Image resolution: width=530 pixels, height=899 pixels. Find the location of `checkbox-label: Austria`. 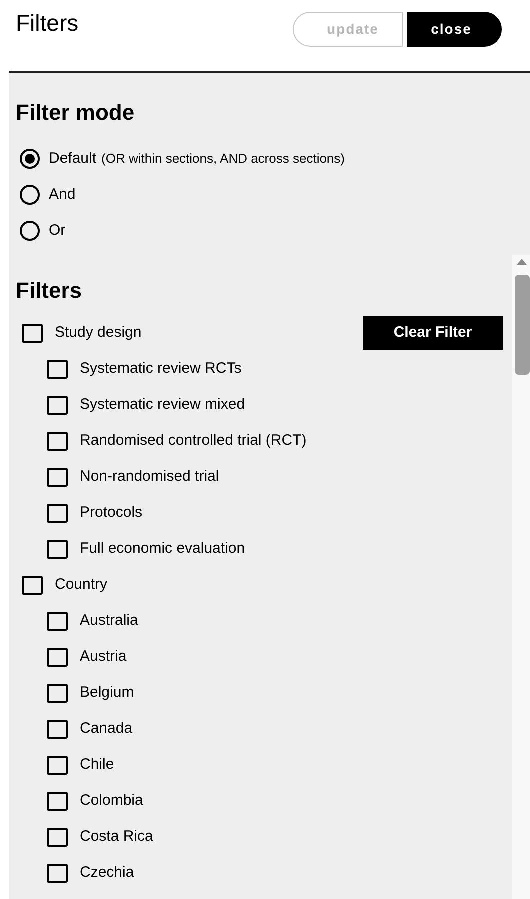

checkbox-label: Austria is located at coordinates (103, 657).